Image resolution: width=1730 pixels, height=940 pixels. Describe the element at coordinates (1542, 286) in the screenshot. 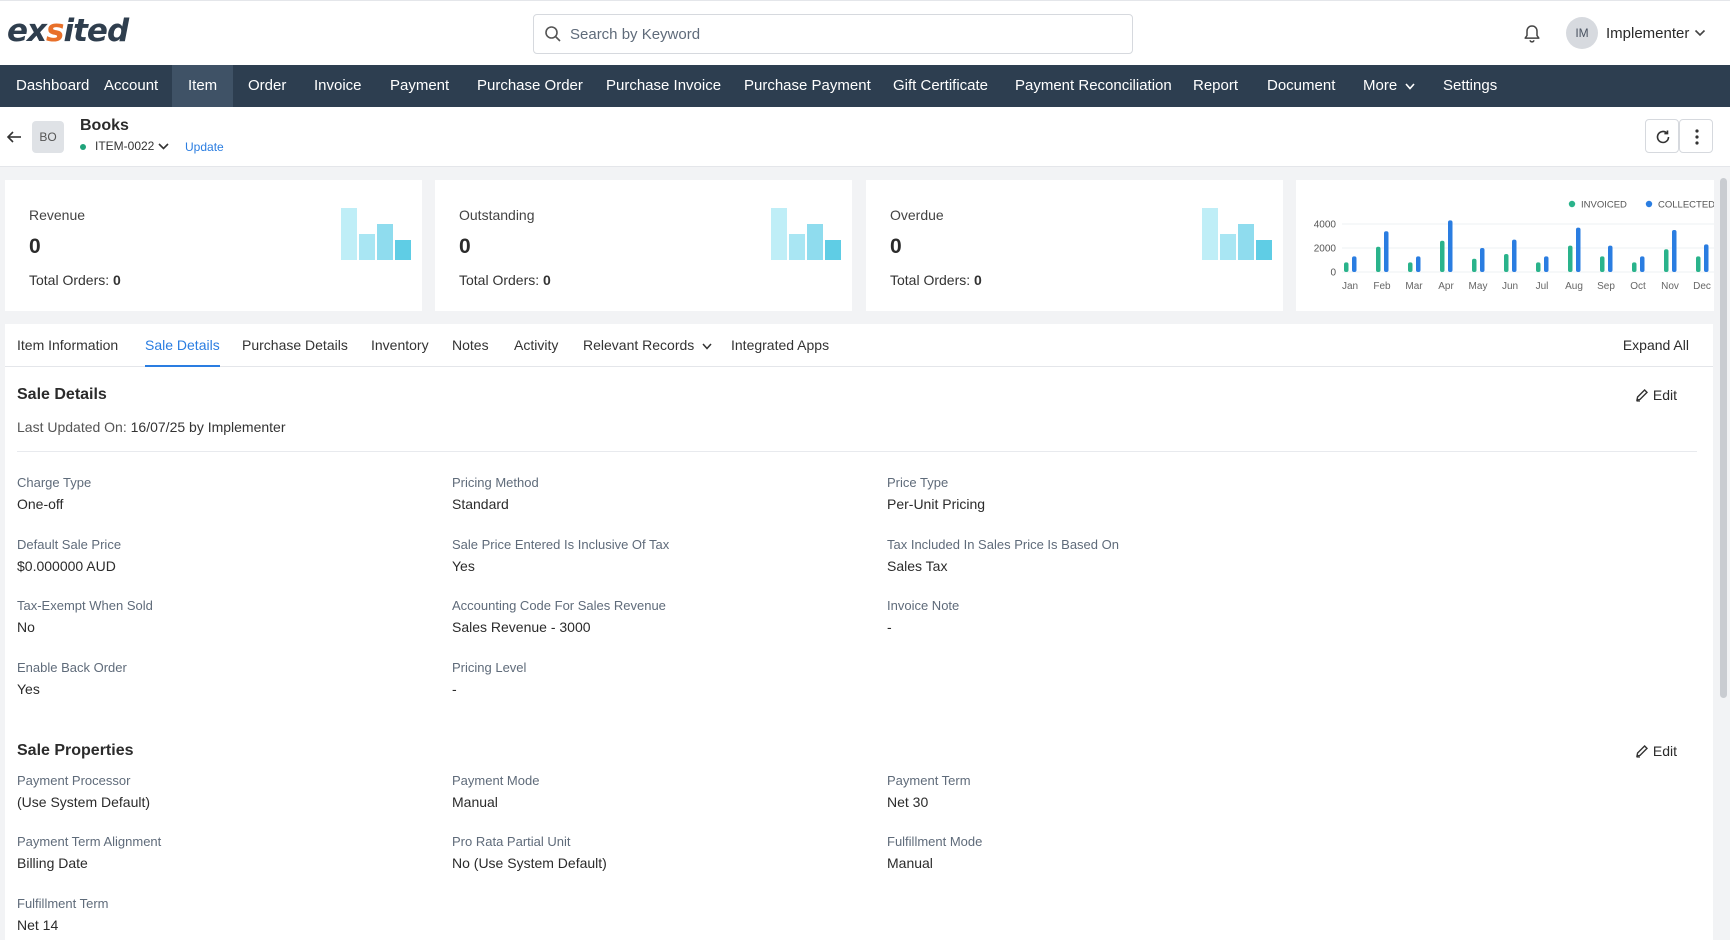

I see `x-tick-label: Jul` at that location.